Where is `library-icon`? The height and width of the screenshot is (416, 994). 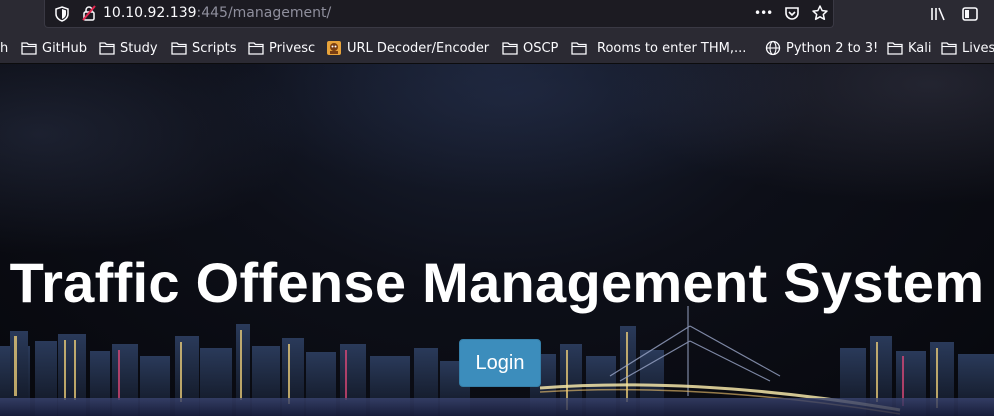 library-icon is located at coordinates (938, 14).